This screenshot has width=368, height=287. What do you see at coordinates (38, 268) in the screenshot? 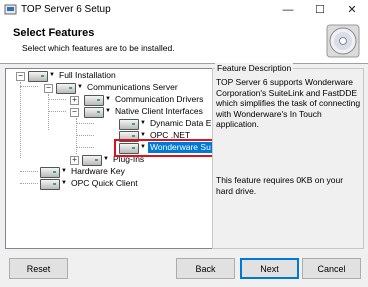
I see `reset-button: Reset` at bounding box center [38, 268].